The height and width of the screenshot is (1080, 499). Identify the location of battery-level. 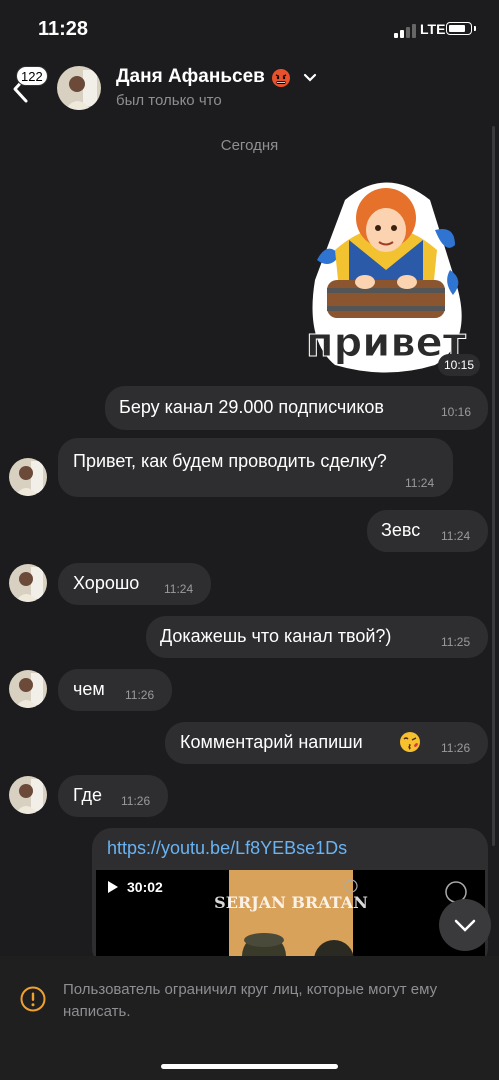
(457, 28).